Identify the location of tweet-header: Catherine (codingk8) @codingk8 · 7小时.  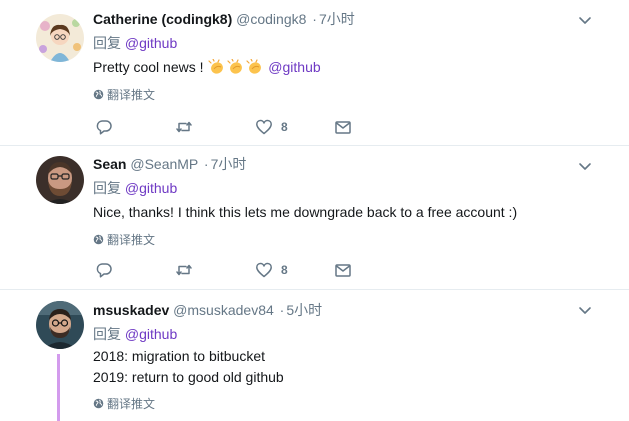
(224, 19).